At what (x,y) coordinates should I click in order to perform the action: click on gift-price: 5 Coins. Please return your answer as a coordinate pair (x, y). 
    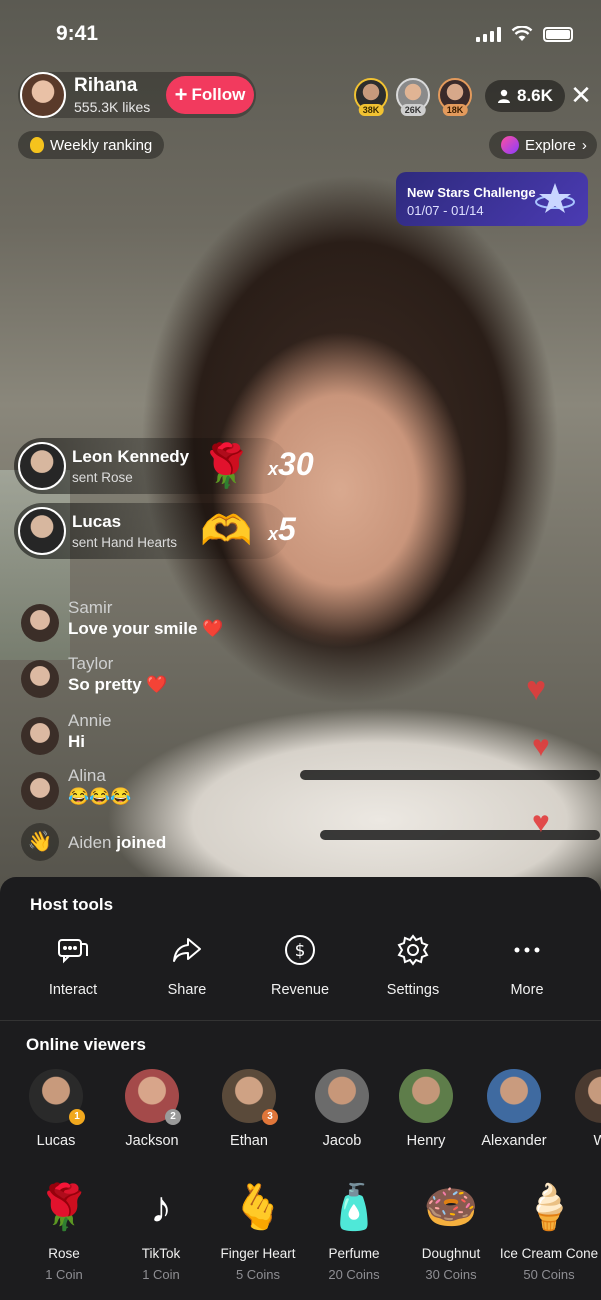
    Looking at the image, I should click on (258, 1274).